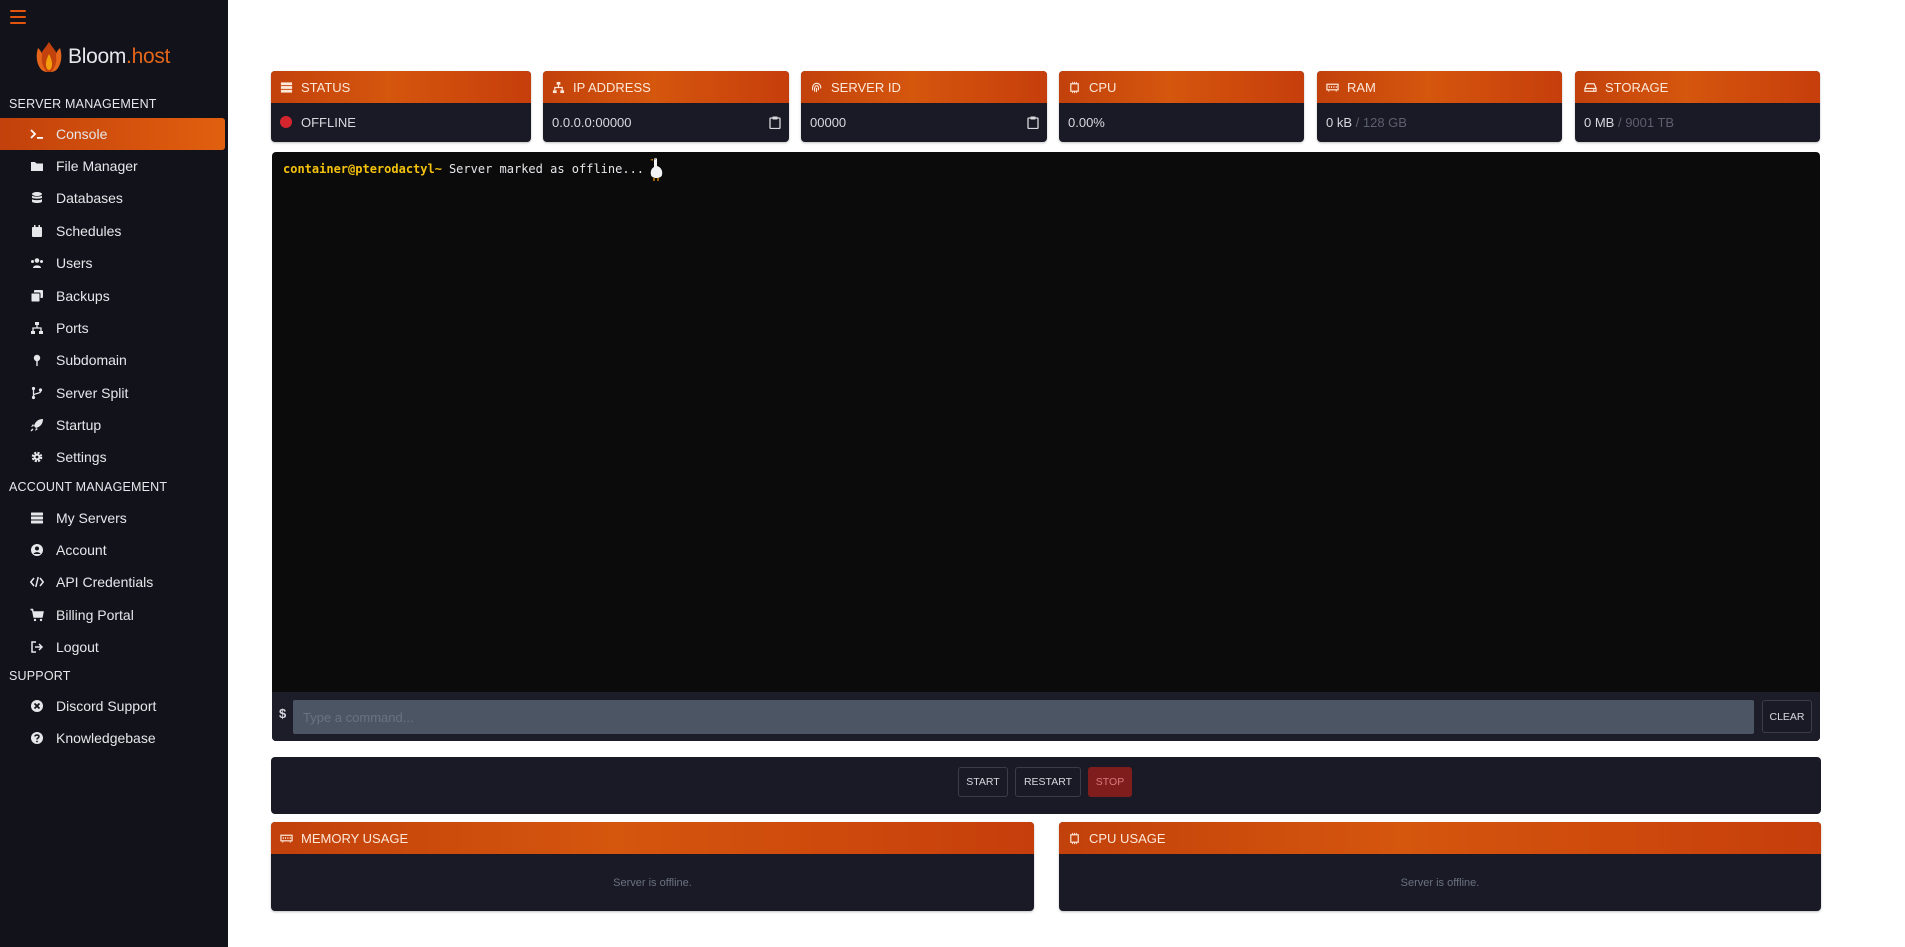 This screenshot has width=1905, height=947. Describe the element at coordinates (112, 263) in the screenshot. I see `sidebar-item-users: Users` at that location.